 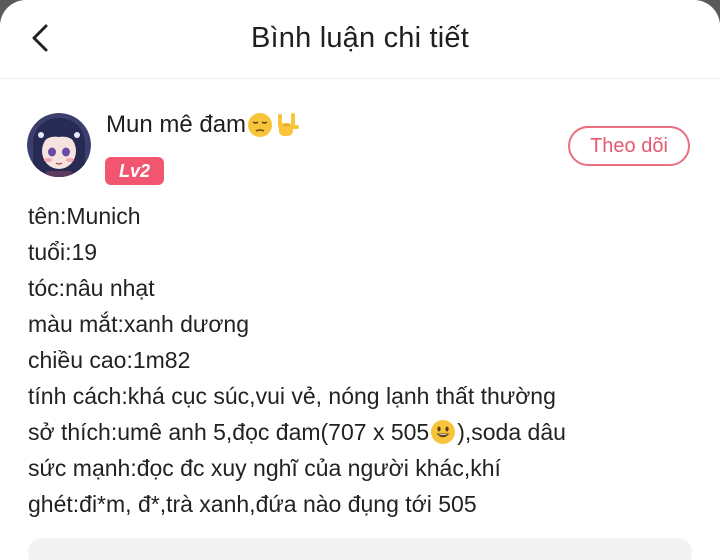 What do you see at coordinates (629, 146) in the screenshot?
I see `follow-button: Theo dõi` at bounding box center [629, 146].